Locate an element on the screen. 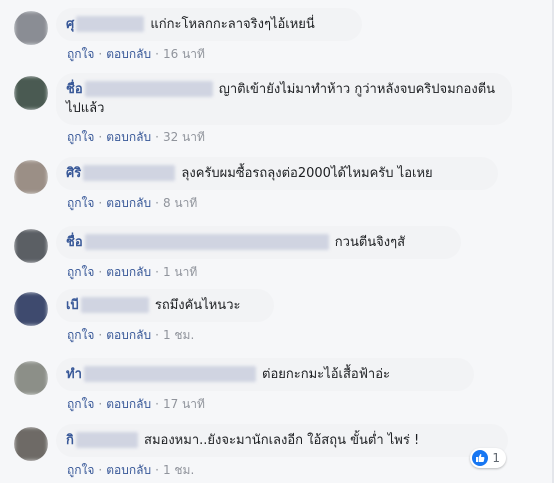 The width and height of the screenshot is (554, 483). comment-actions: ถูกใจ · ตอบกลับ · 8 นาที is located at coordinates (132, 203).